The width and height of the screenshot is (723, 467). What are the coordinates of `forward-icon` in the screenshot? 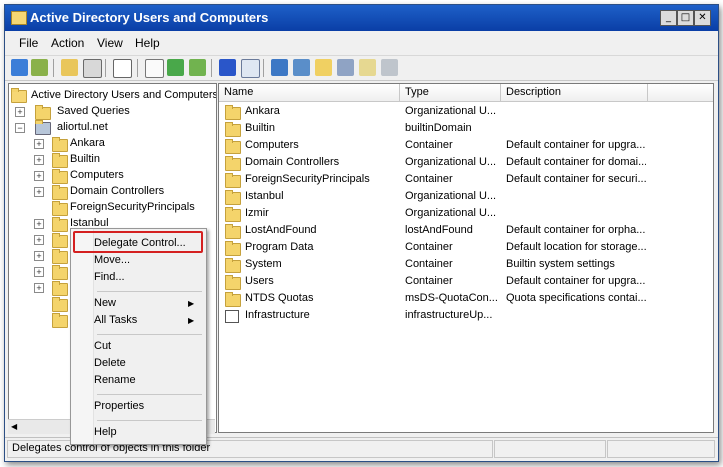 It's located at (39, 67).